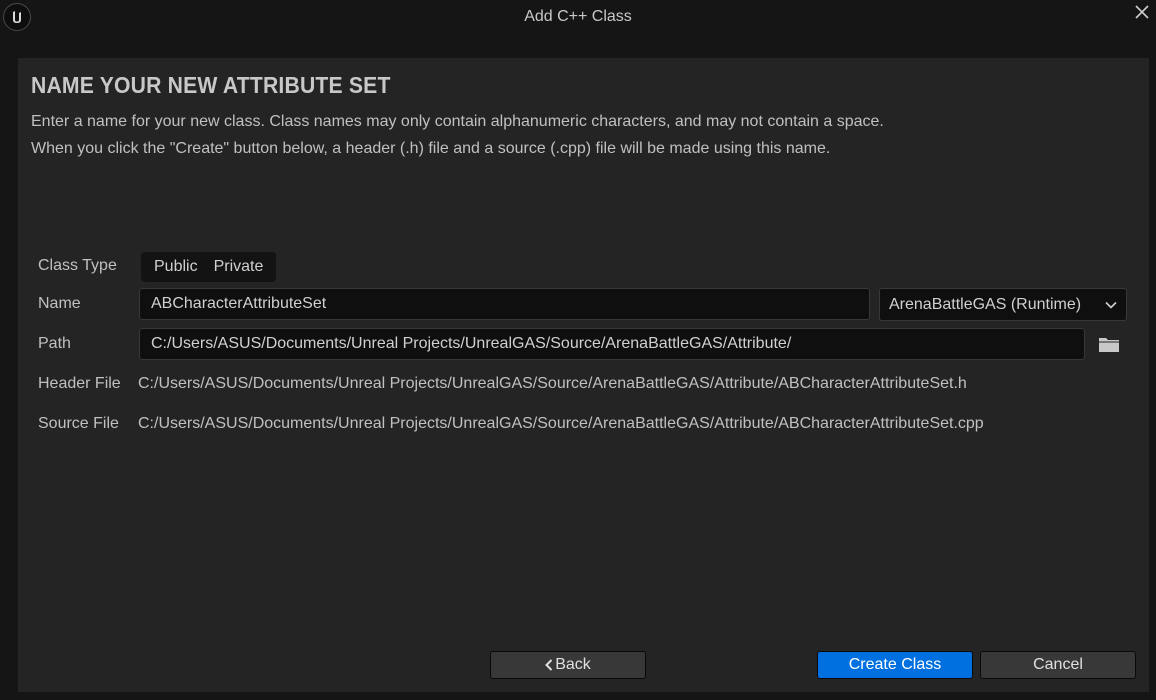 The width and height of the screenshot is (1156, 700). I want to click on class-type-toggle: Public Private, so click(209, 267).